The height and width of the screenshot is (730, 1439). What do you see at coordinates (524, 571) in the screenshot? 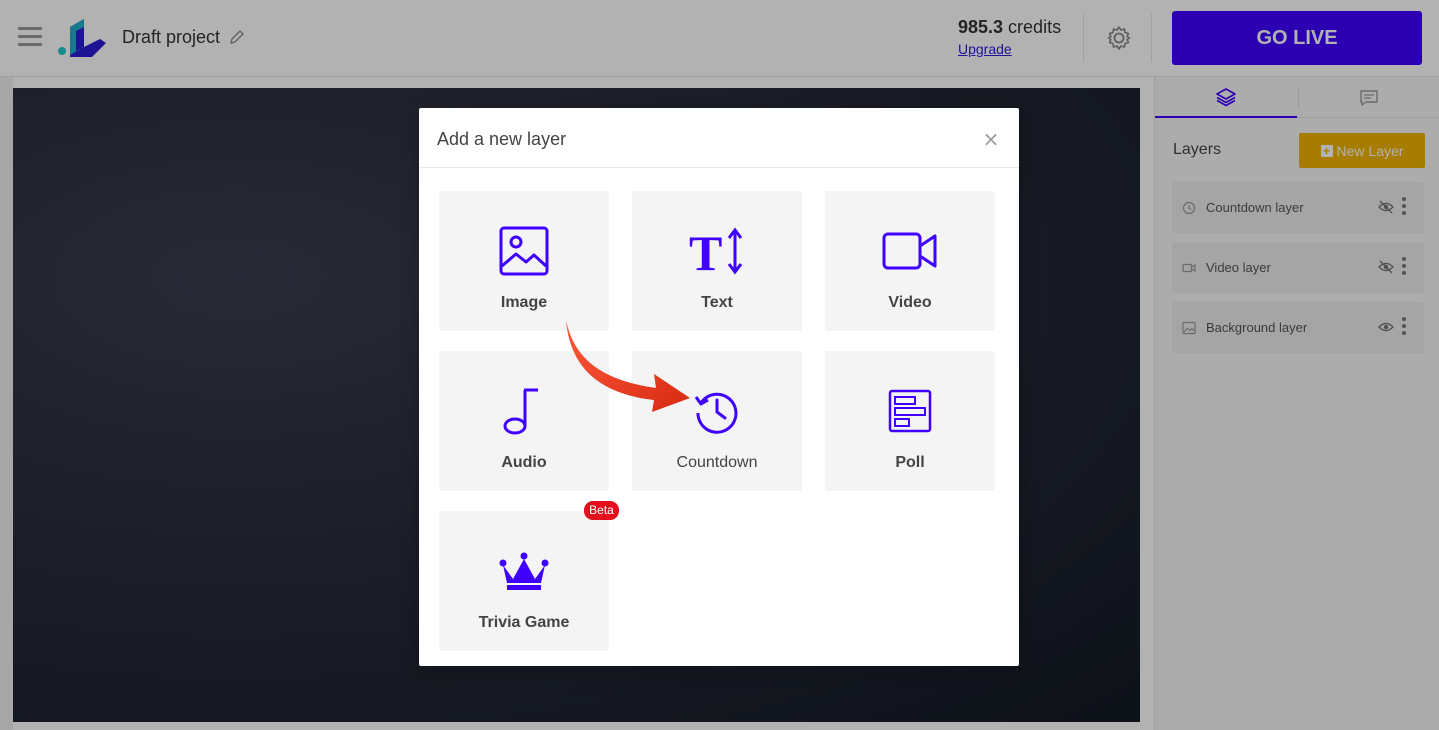
I see `crown-icon` at bounding box center [524, 571].